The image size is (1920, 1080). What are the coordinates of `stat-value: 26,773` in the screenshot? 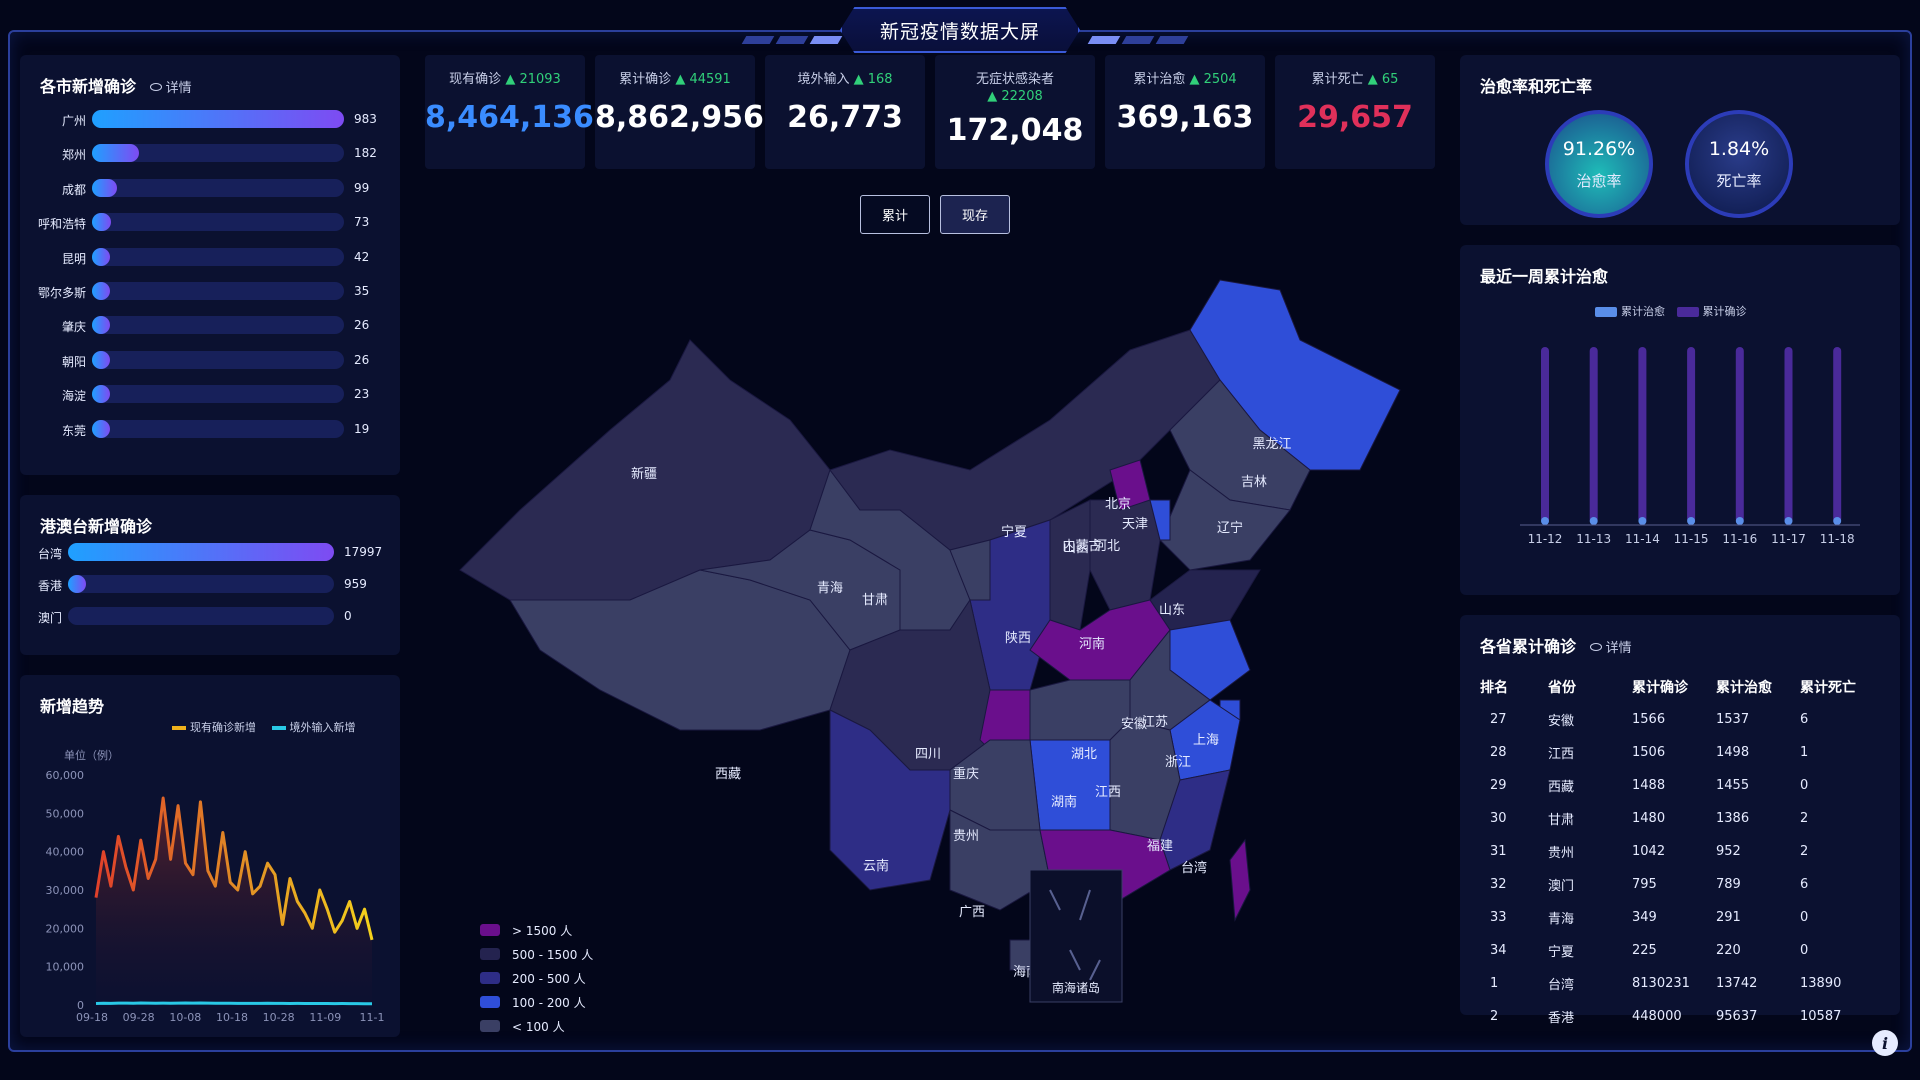 It's located at (845, 117).